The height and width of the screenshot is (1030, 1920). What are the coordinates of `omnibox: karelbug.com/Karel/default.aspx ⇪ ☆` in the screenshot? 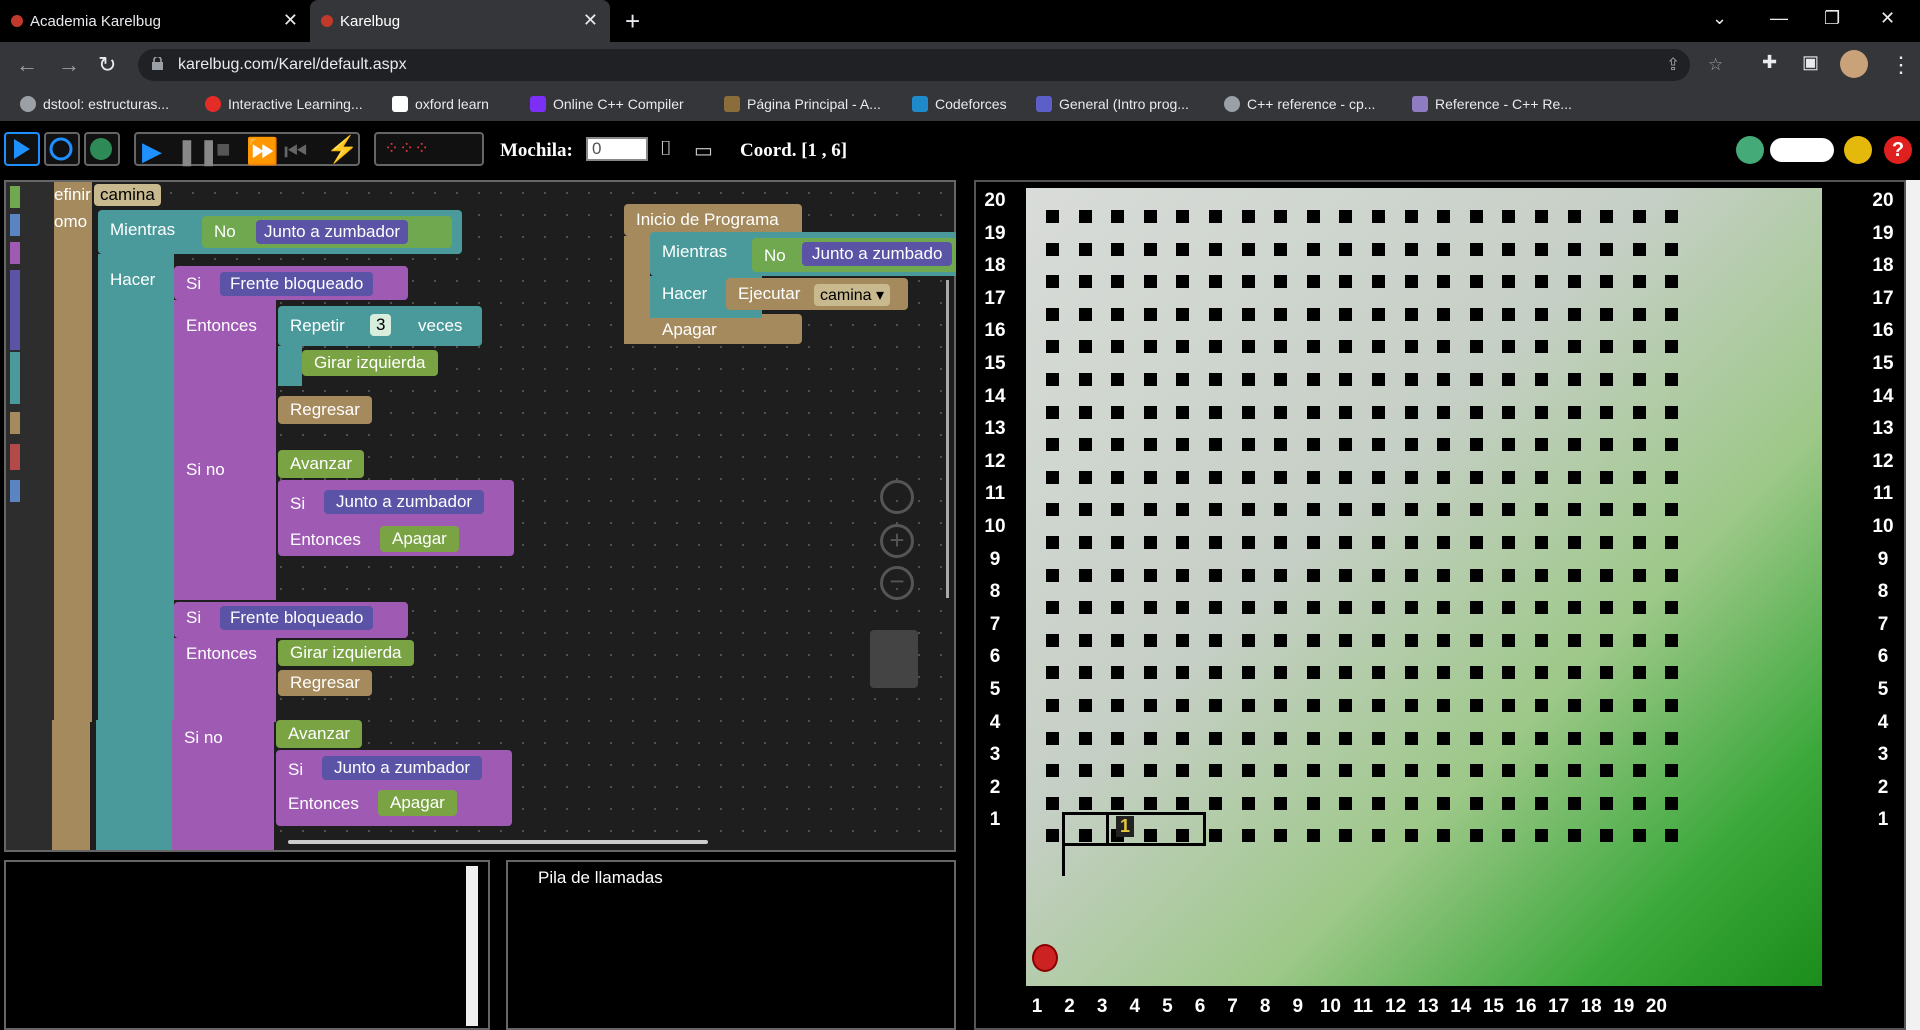 It's located at (930, 65).